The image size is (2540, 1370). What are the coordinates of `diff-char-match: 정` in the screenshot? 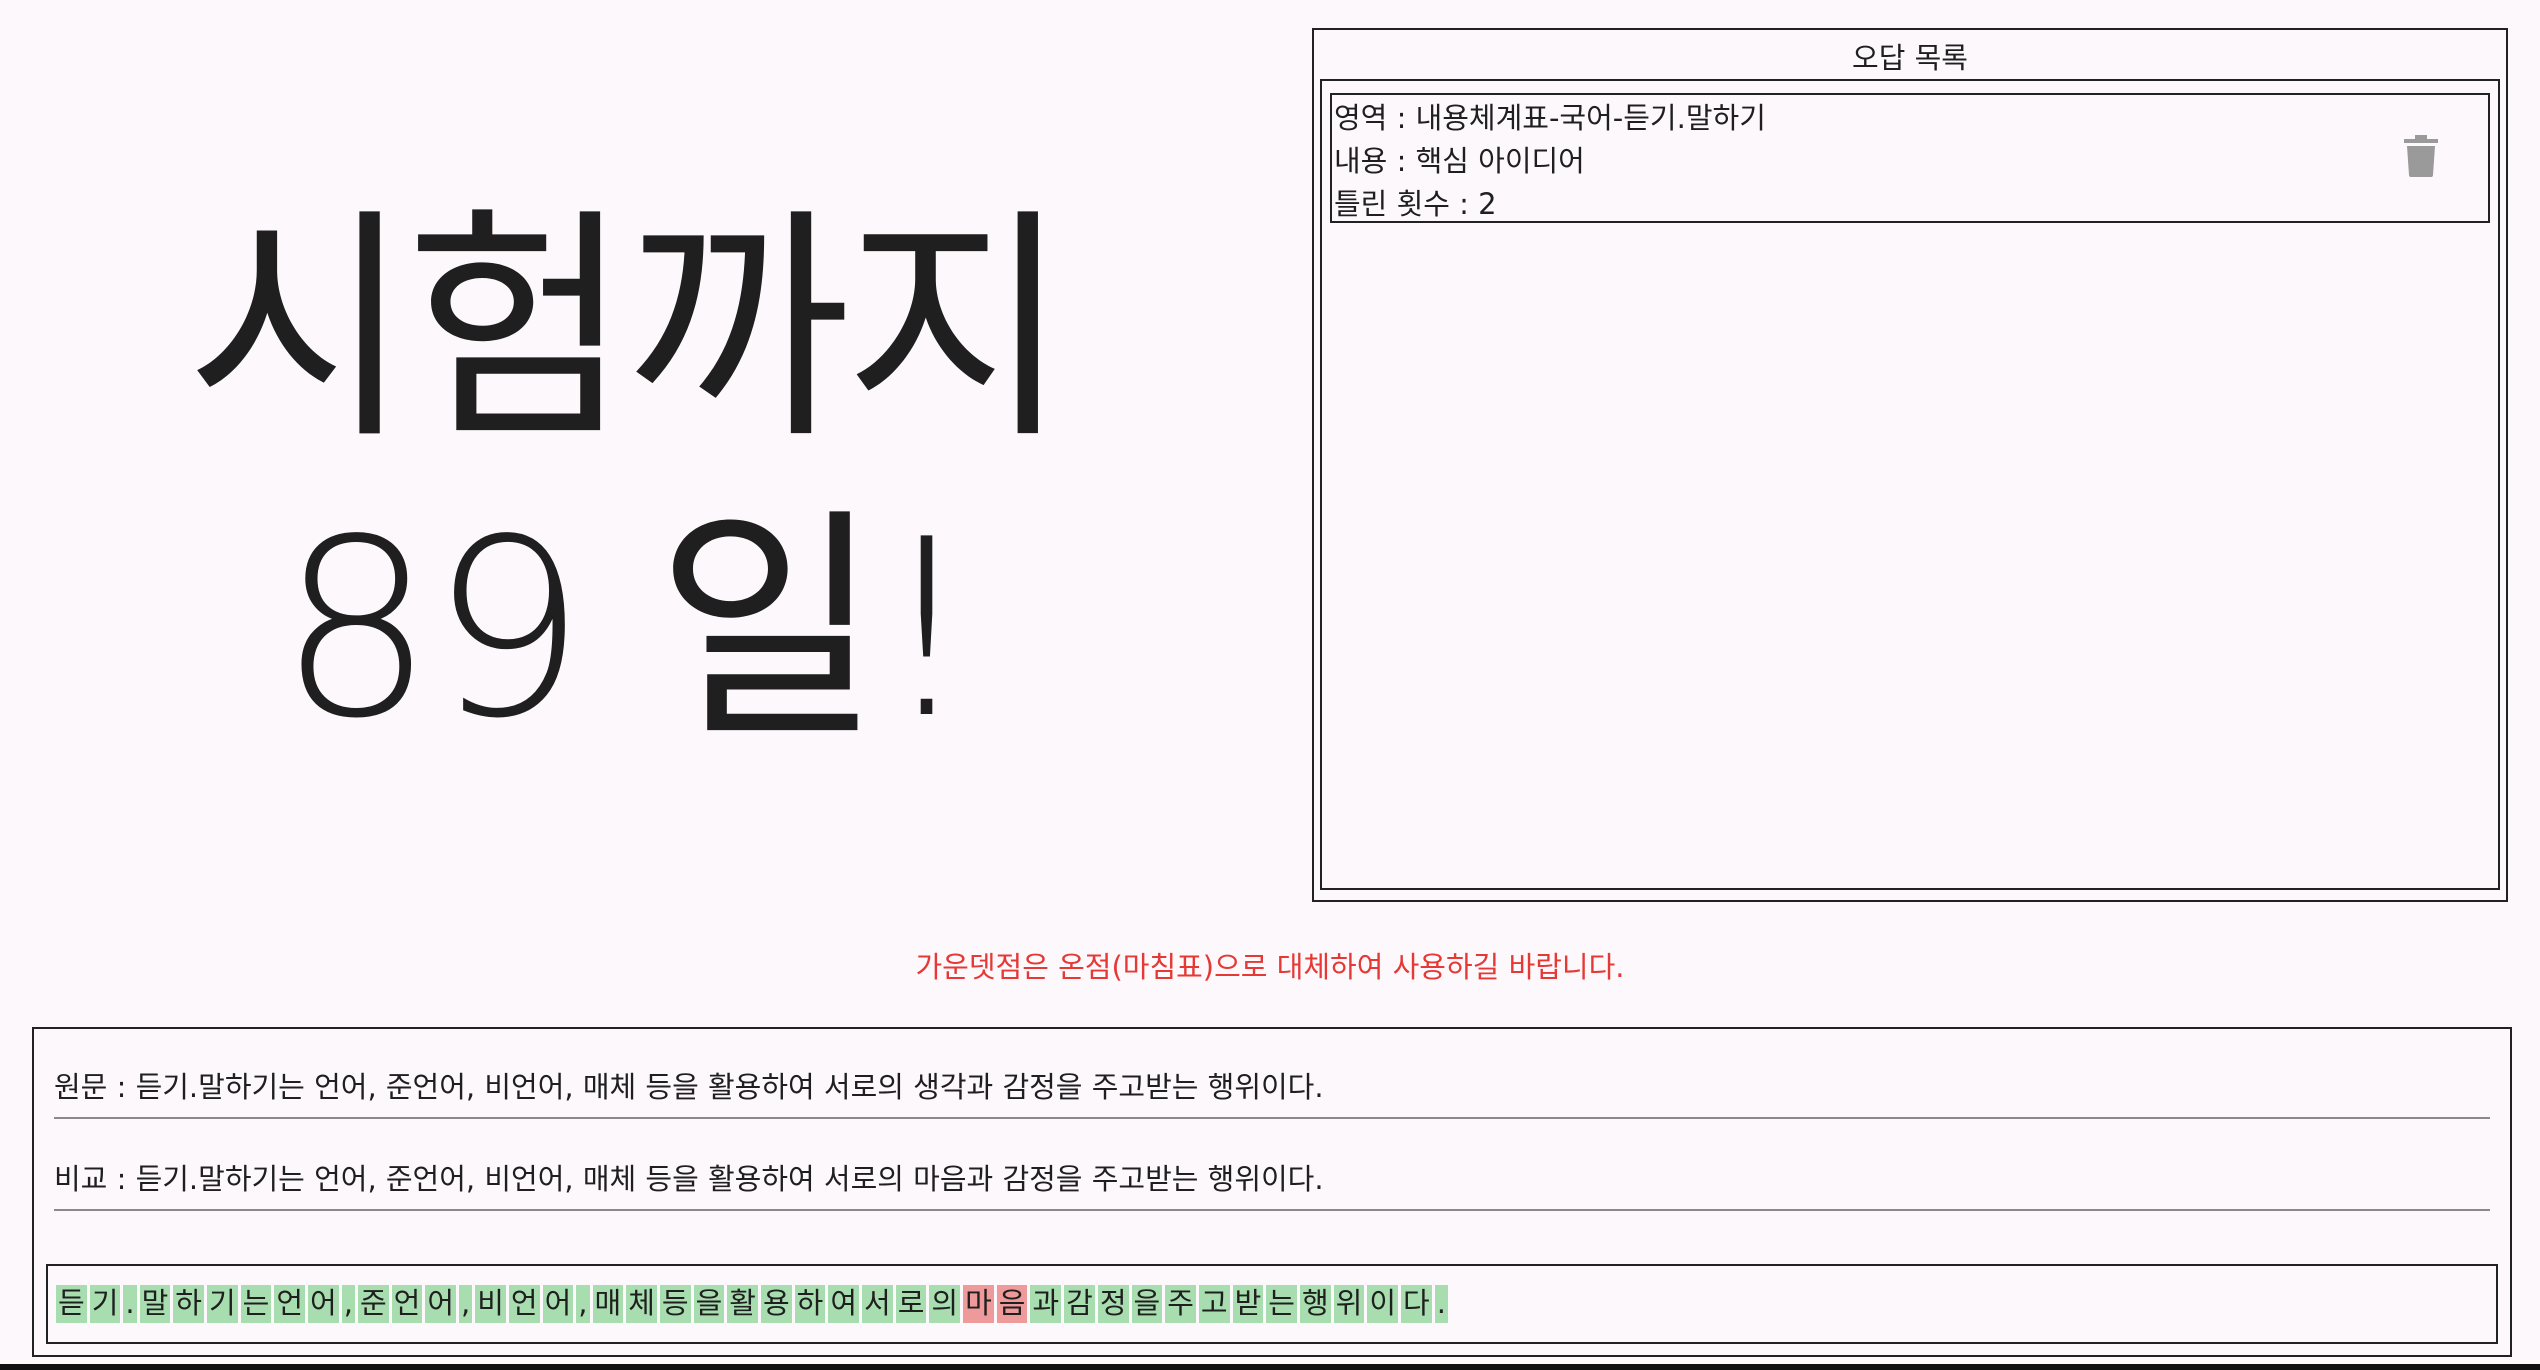 It's located at (1113, 1304).